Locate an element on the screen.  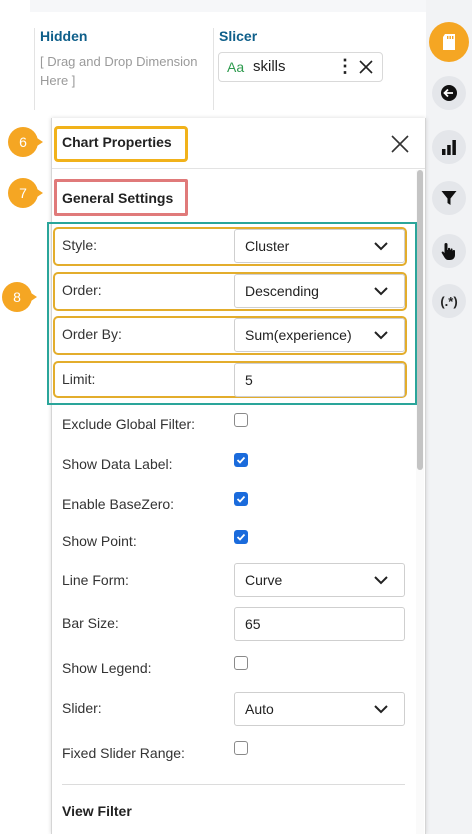
style-value: Cluster is located at coordinates (267, 246).